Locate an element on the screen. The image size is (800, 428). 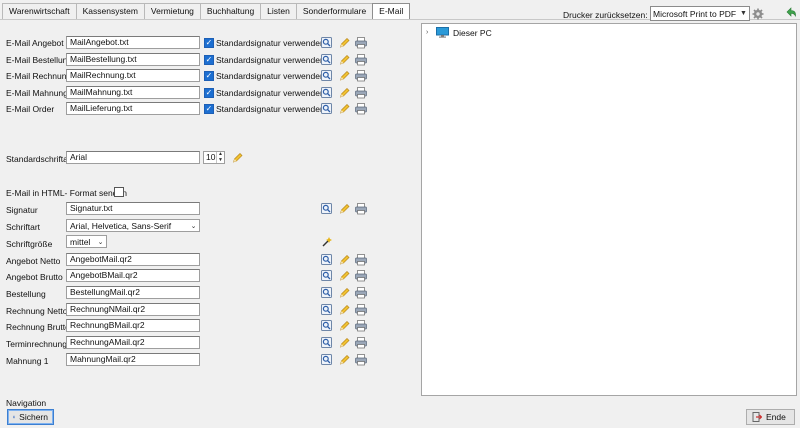
template-angebot-brutto-label: Angebot Brutto is located at coordinates (34, 277).